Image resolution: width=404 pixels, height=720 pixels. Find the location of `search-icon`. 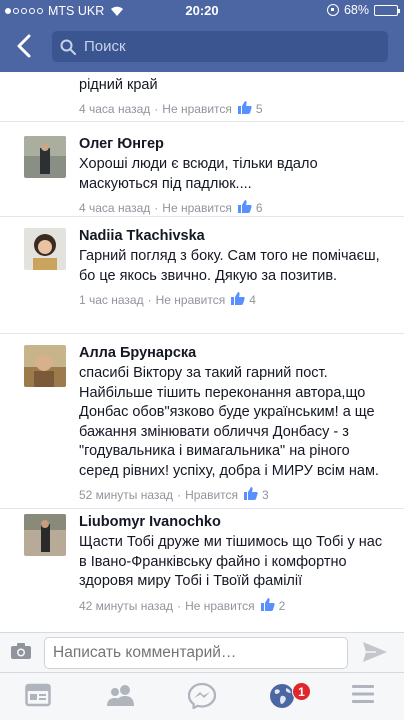

search-icon is located at coordinates (68, 47).